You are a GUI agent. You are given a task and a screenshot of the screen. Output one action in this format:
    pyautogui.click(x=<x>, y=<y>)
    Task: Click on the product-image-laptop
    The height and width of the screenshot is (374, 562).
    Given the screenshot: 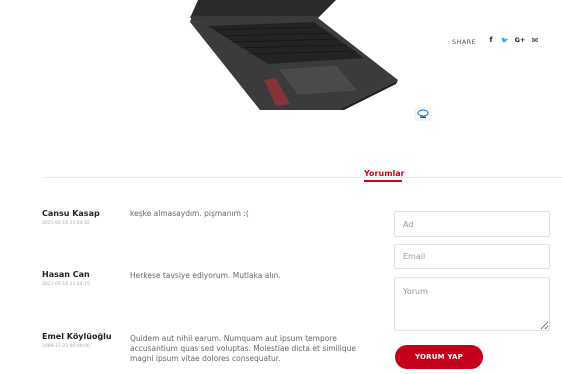 What is the action you would take?
    pyautogui.click(x=294, y=55)
    